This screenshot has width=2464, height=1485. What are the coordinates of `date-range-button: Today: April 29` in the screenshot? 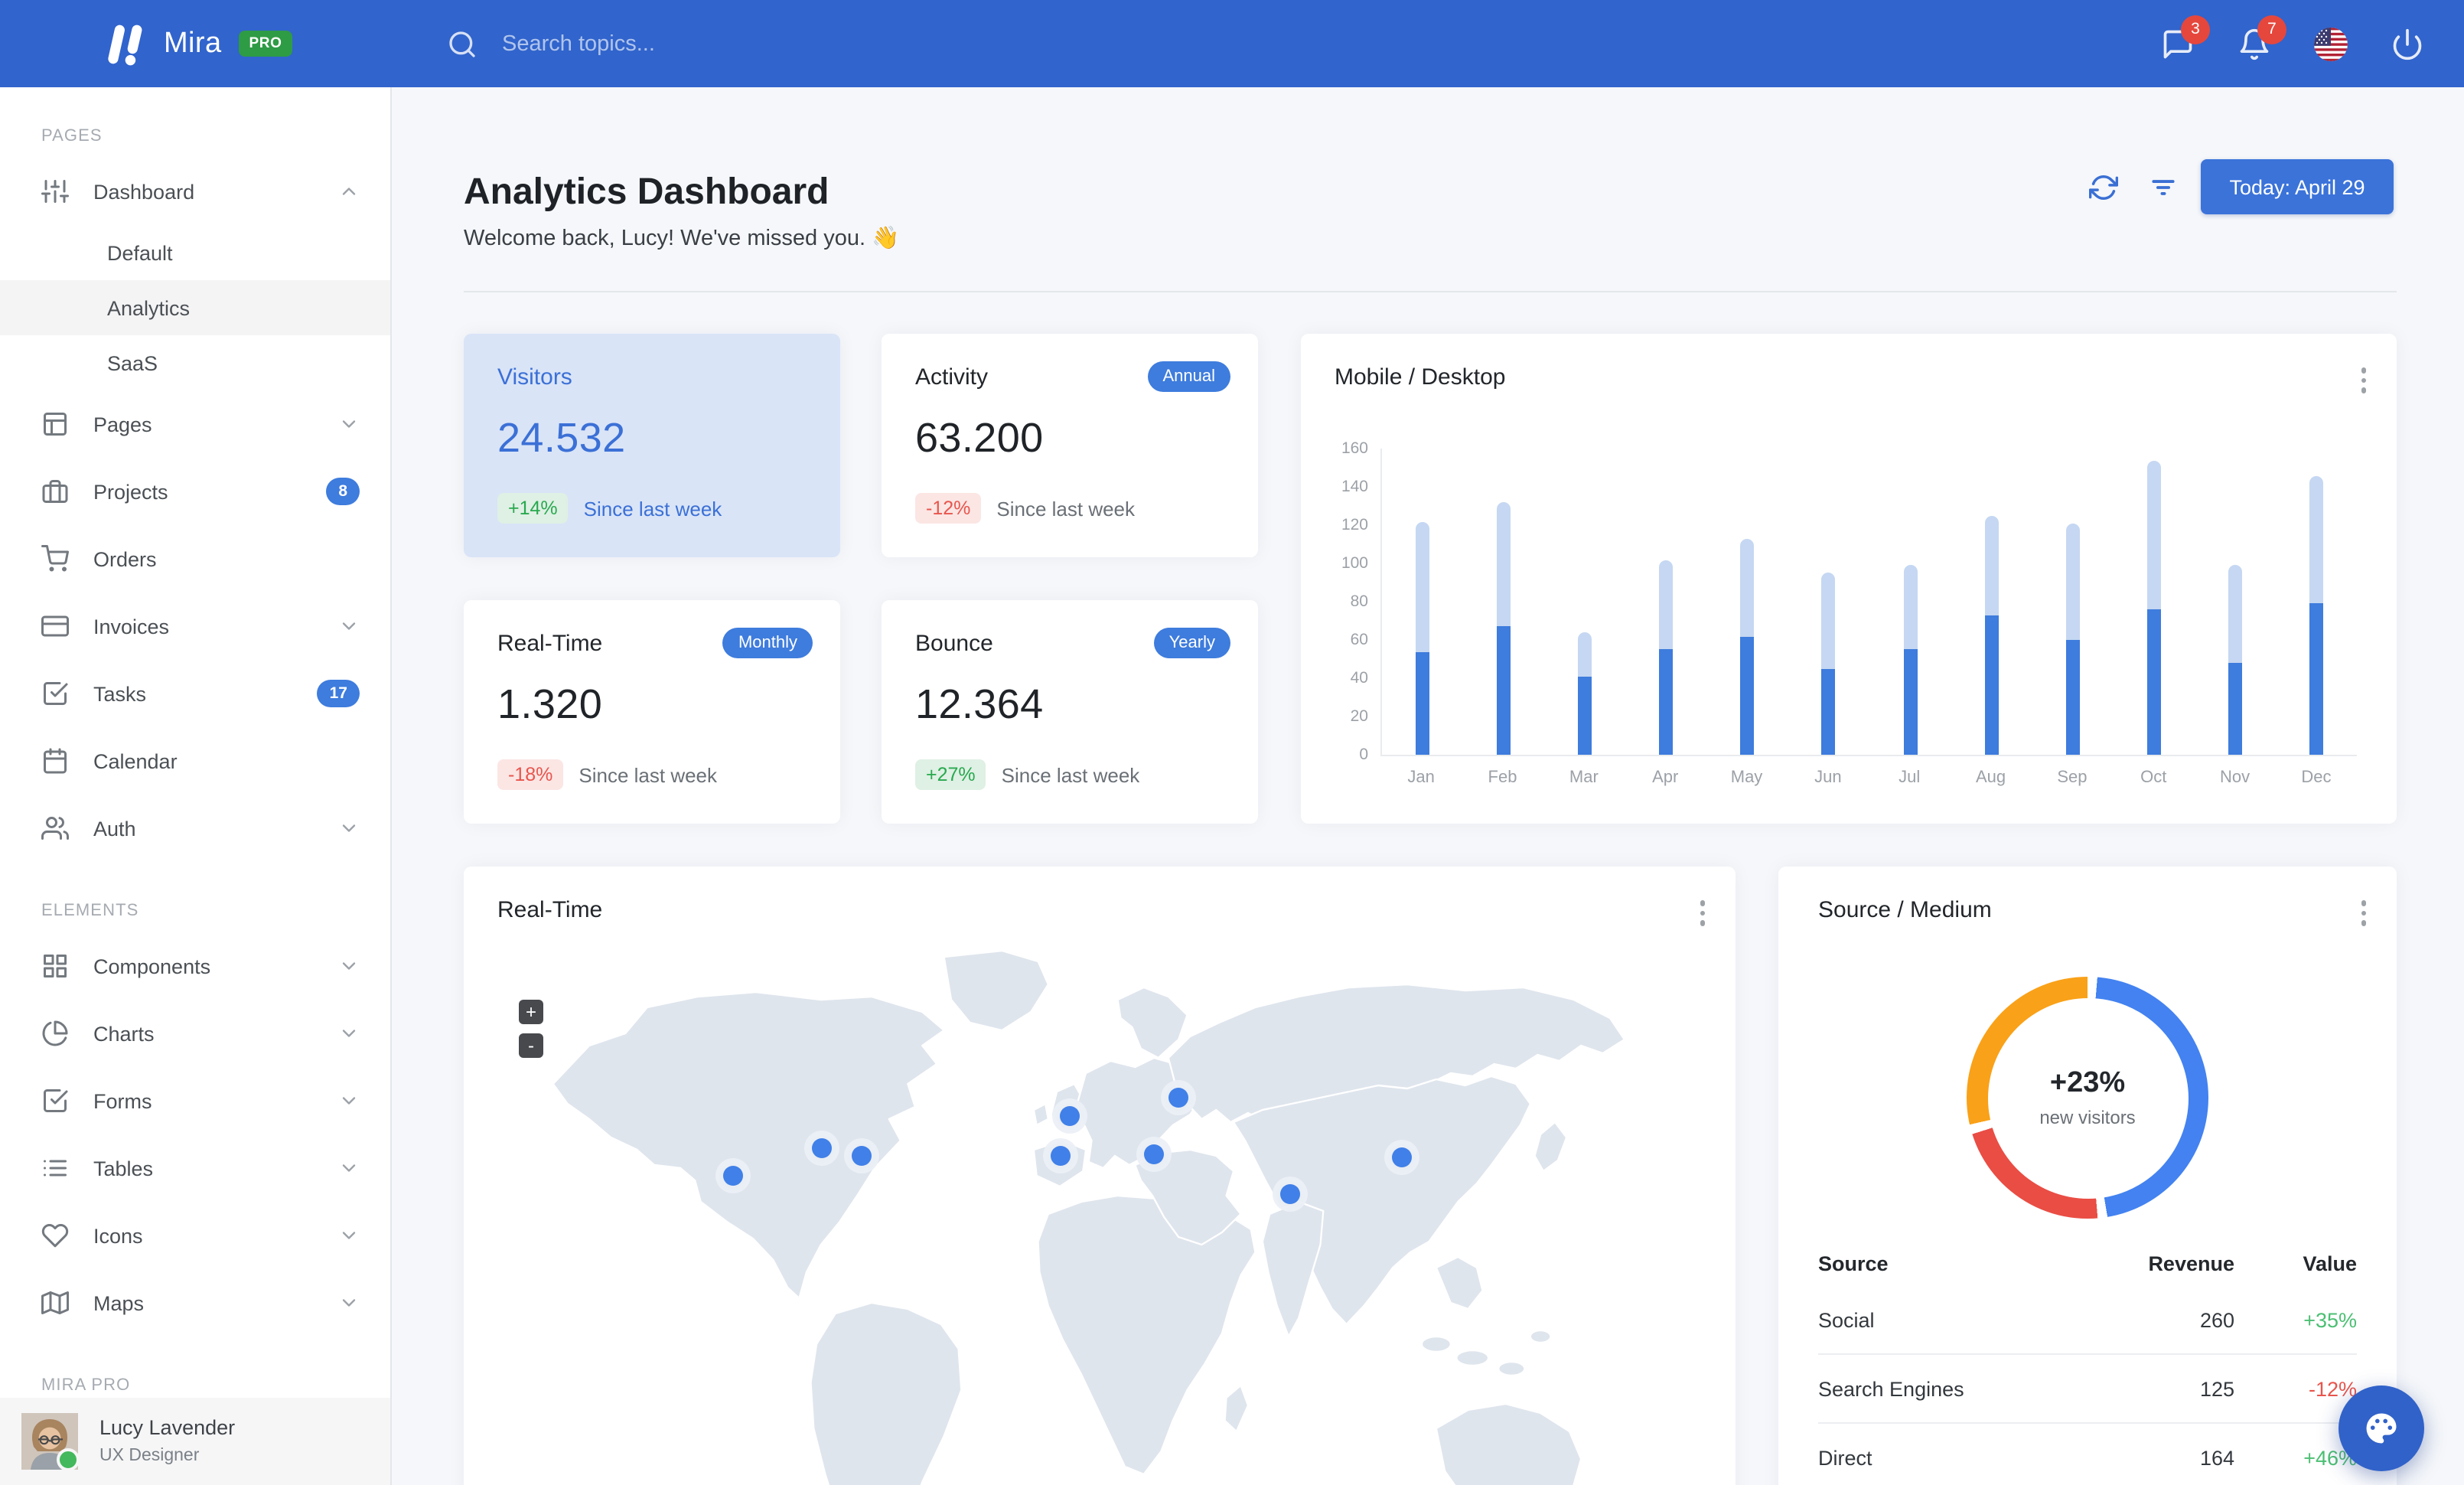 It's located at (2298, 186).